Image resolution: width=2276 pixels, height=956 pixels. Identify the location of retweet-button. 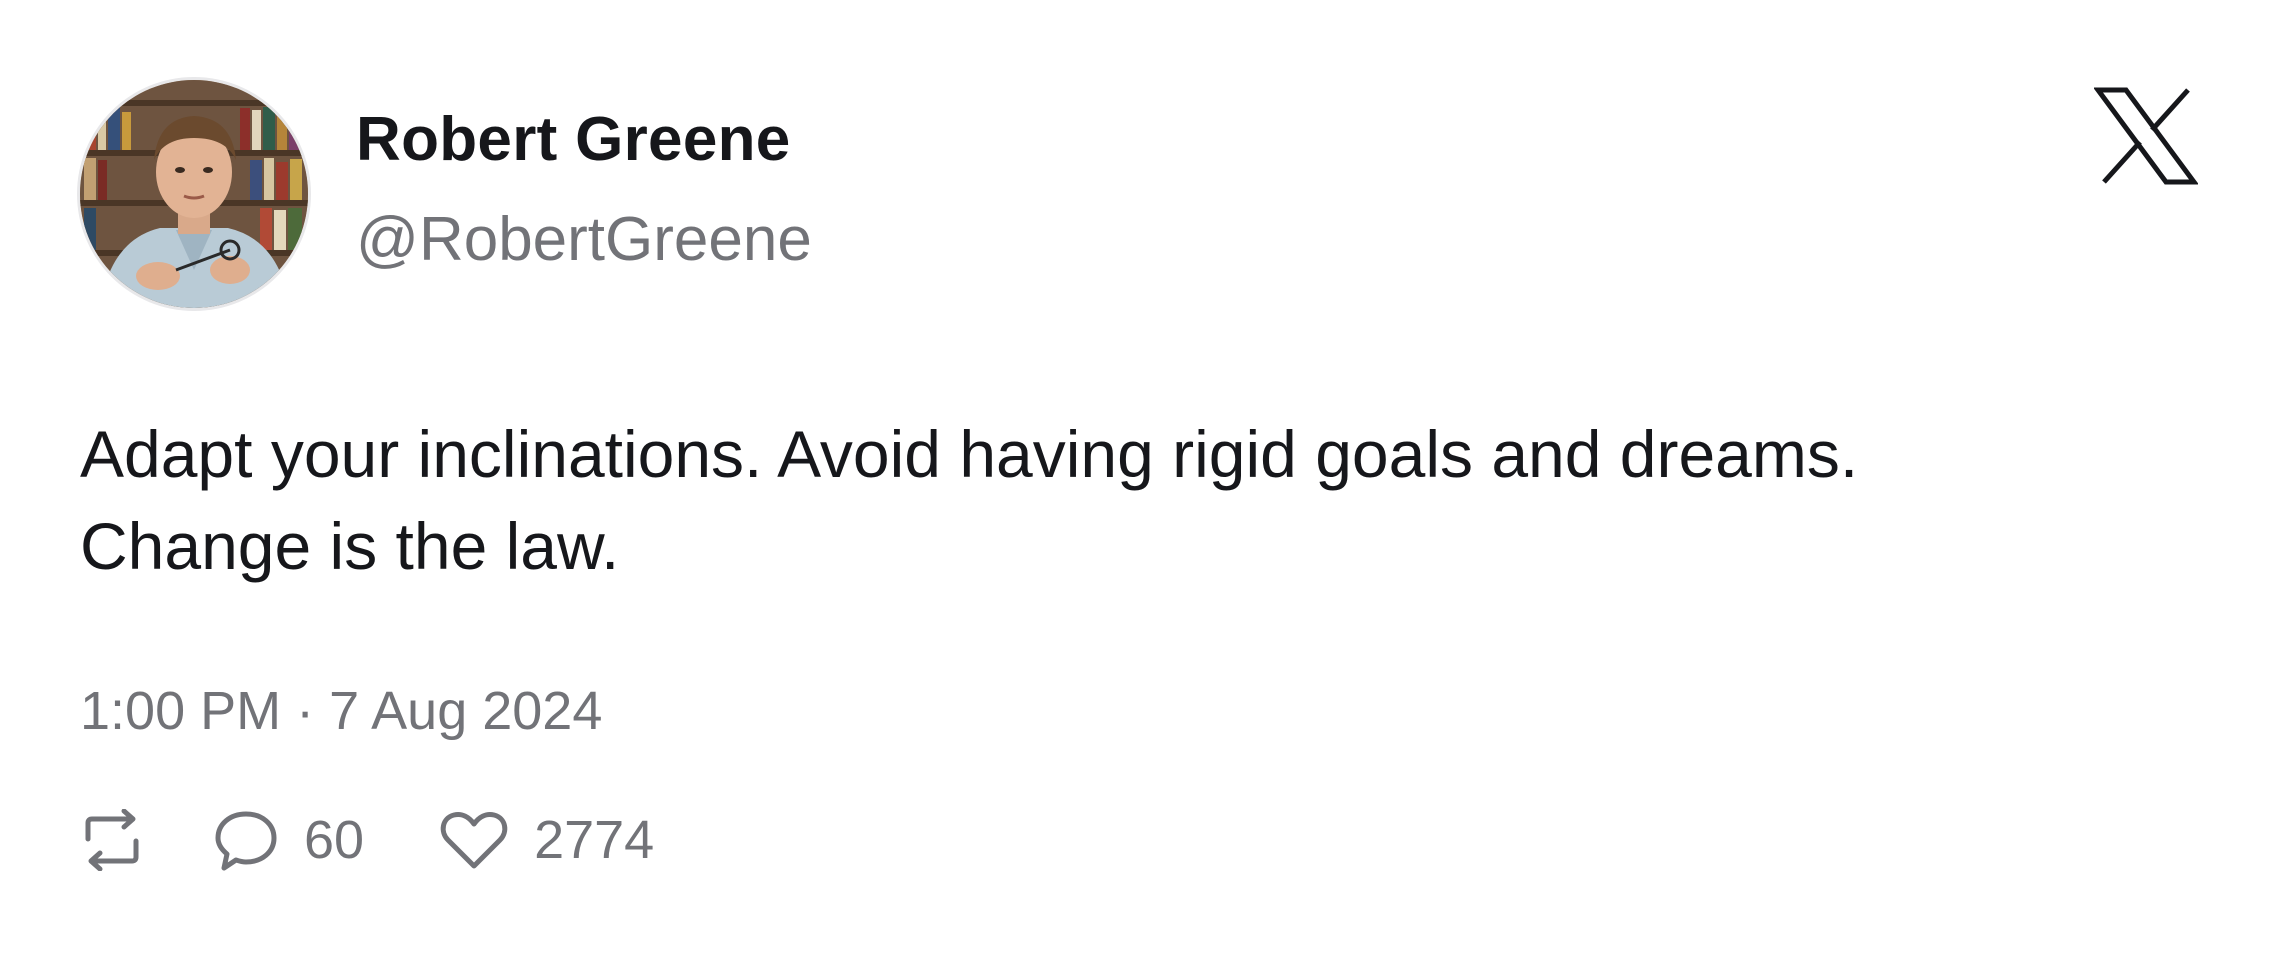
(112, 840).